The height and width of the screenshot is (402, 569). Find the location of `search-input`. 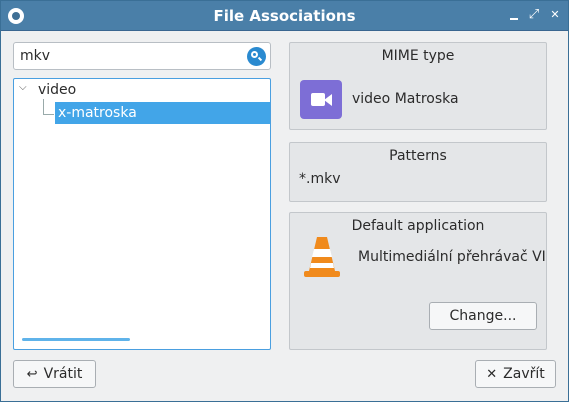

search-input is located at coordinates (130, 56).